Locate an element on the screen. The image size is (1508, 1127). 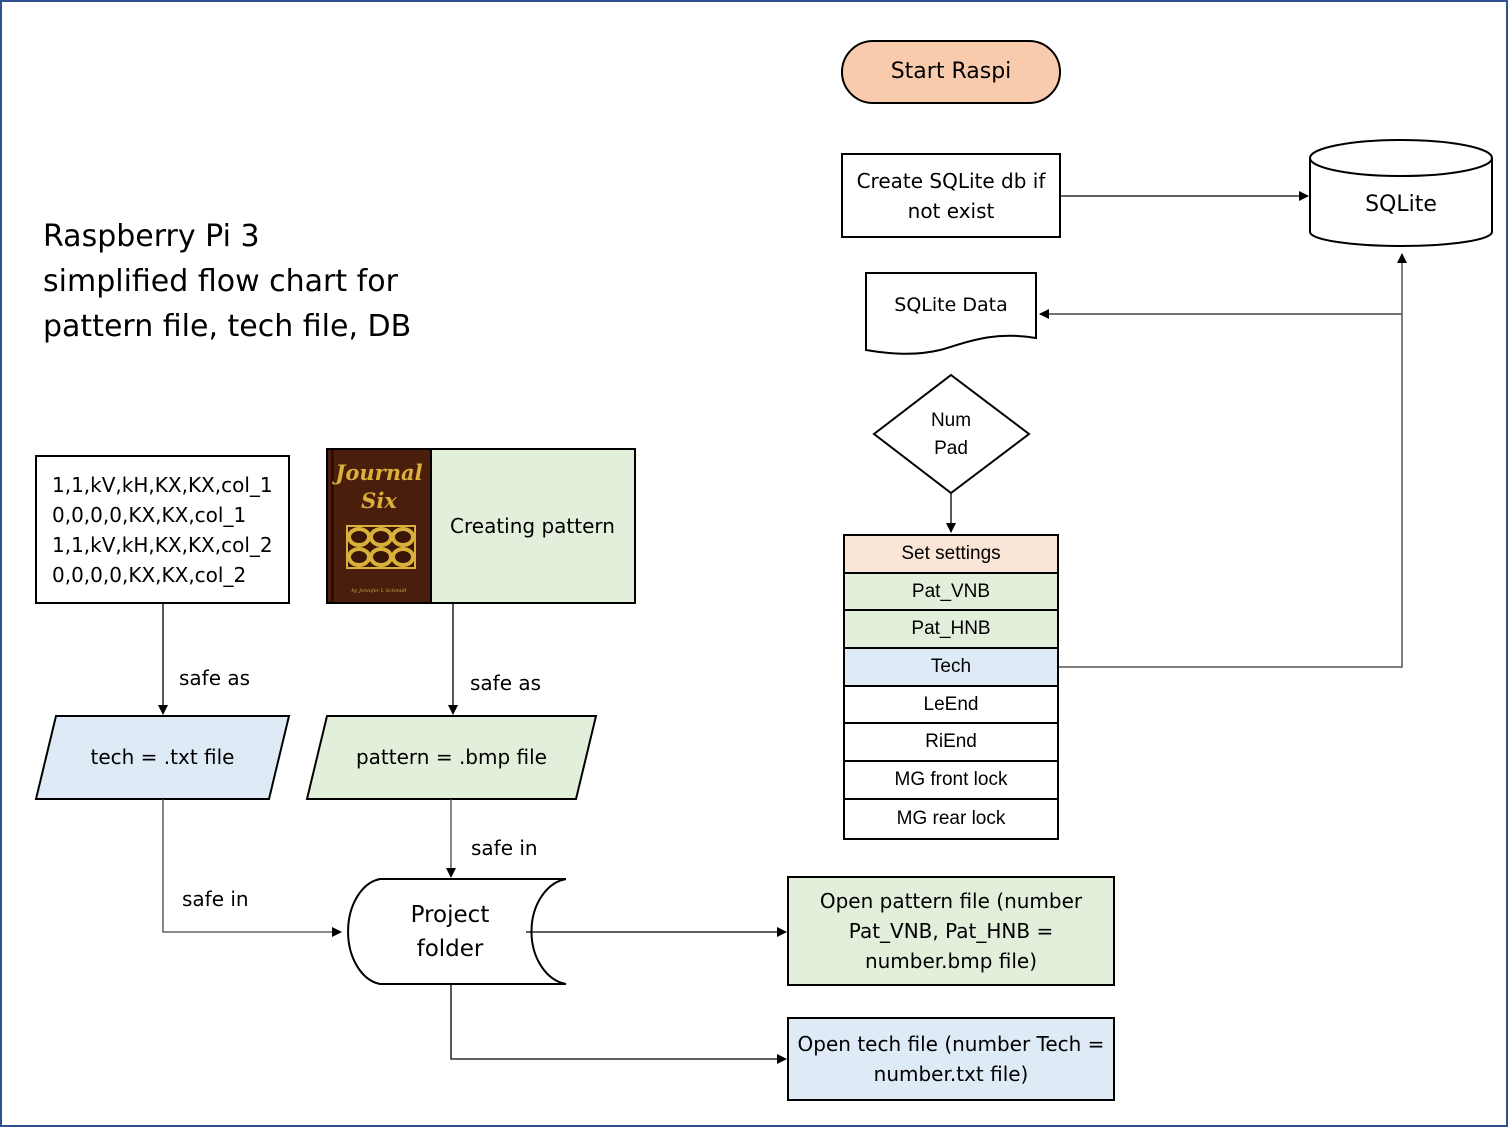
edge-label-tech-safe-in: safe in is located at coordinates (215, 899).